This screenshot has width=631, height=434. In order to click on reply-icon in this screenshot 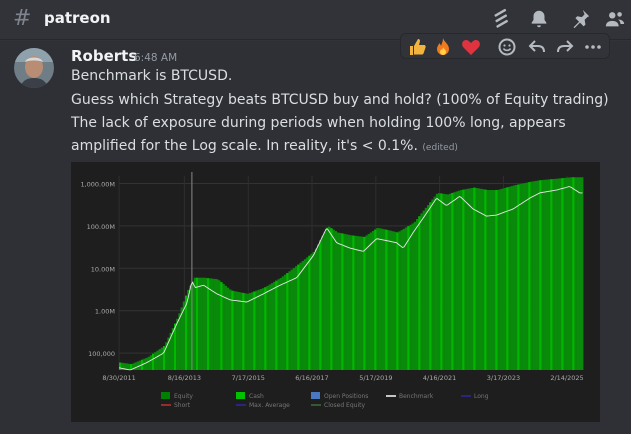, I will do `click(537, 47)`.